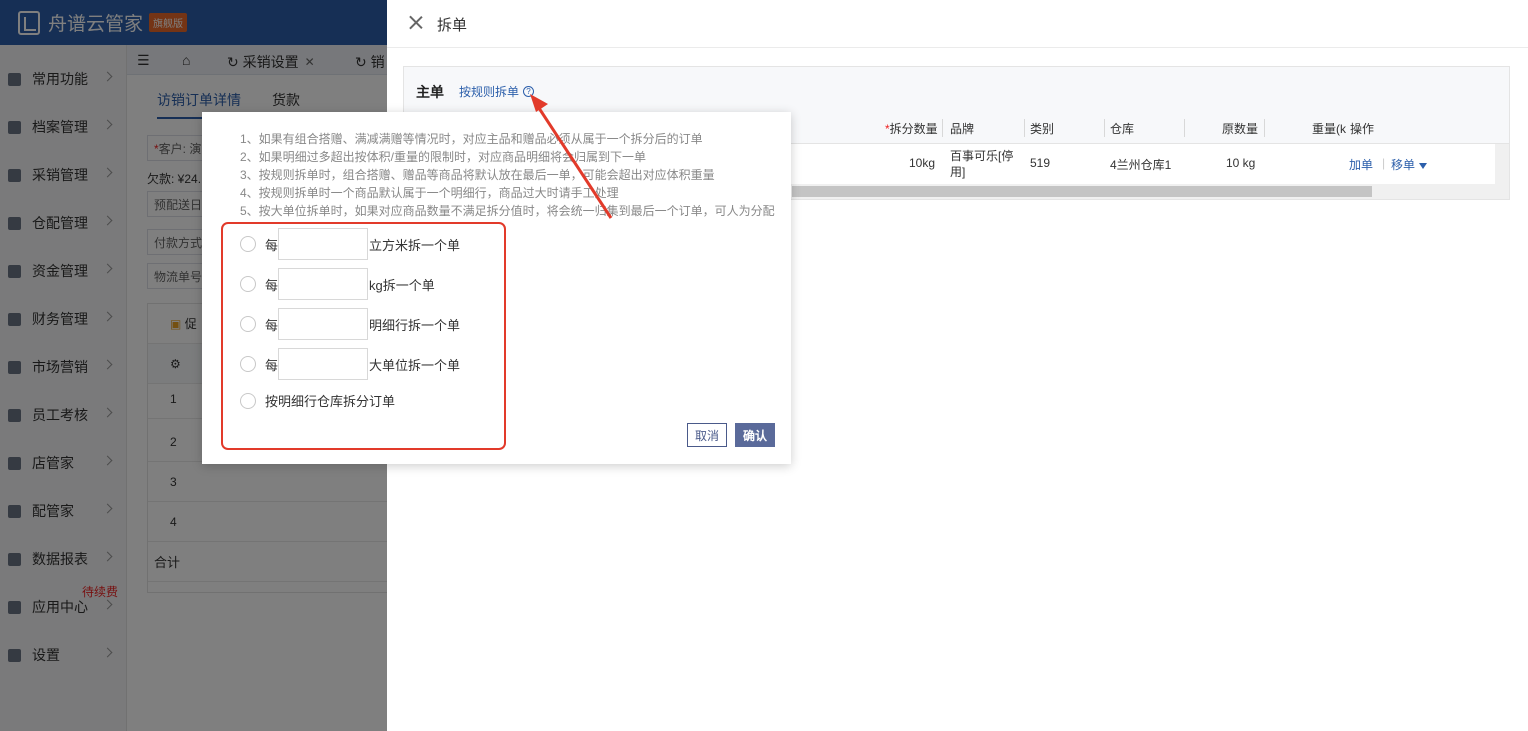 This screenshot has height=731, width=1528. Describe the element at coordinates (1329, 129) in the screenshot. I see `col-weight: 重量(k` at that location.